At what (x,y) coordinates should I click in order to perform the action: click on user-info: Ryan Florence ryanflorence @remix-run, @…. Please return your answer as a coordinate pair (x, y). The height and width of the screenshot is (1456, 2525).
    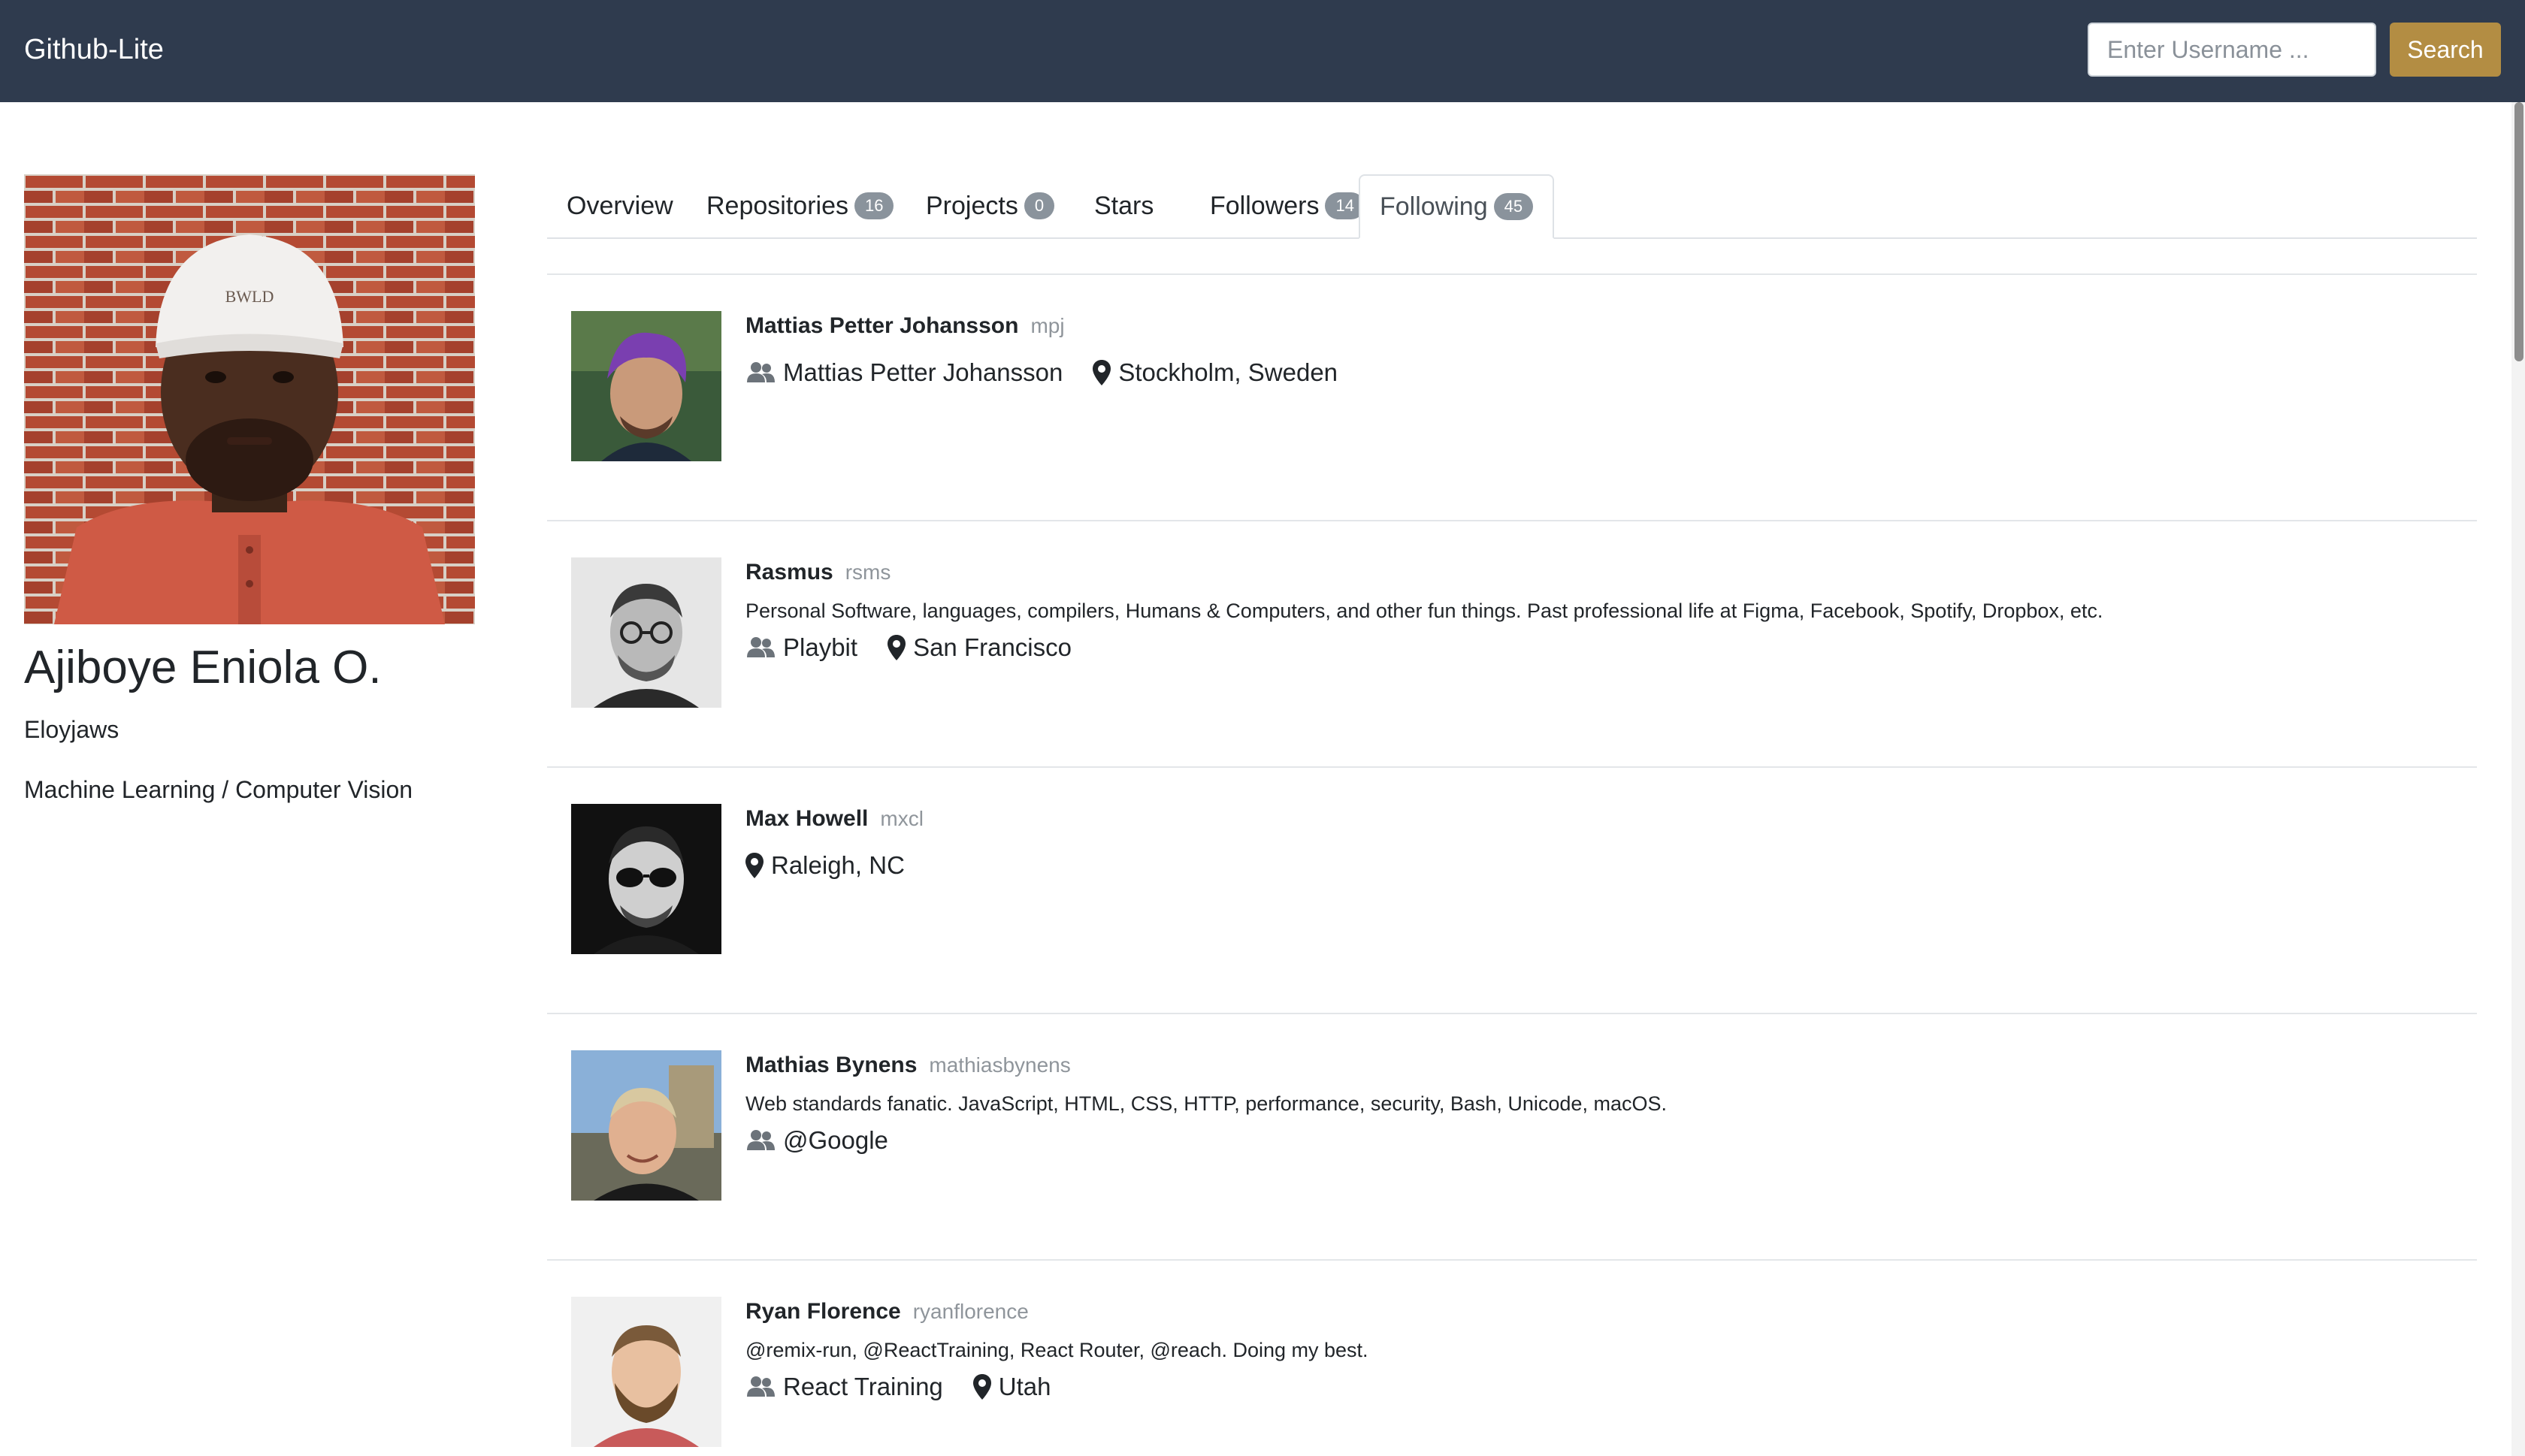
    Looking at the image, I should click on (1056, 1349).